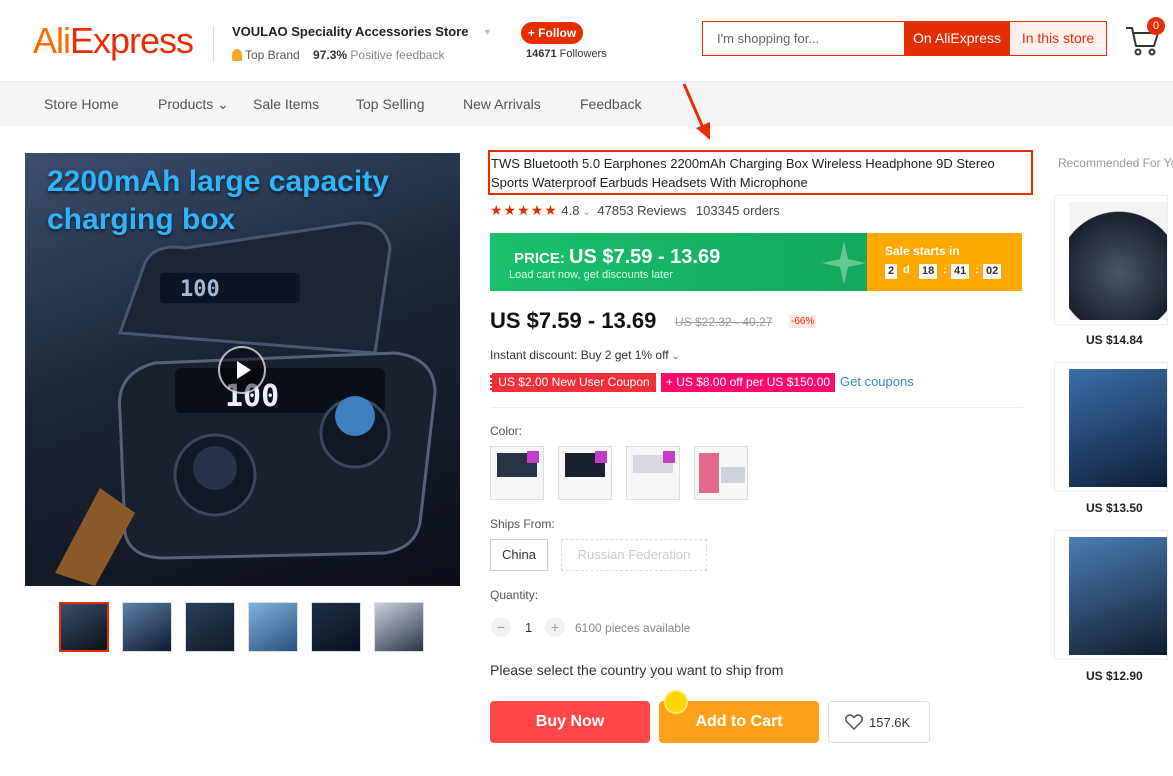 The image size is (1173, 776). I want to click on countdown-seconds: 02, so click(992, 271).